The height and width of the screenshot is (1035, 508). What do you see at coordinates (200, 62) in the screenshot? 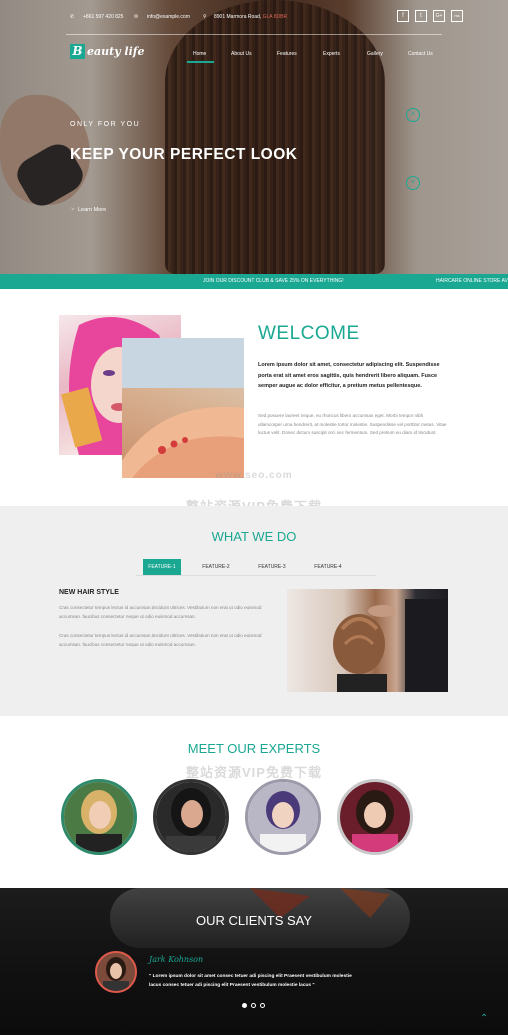
I see `nav-active-indicator` at bounding box center [200, 62].